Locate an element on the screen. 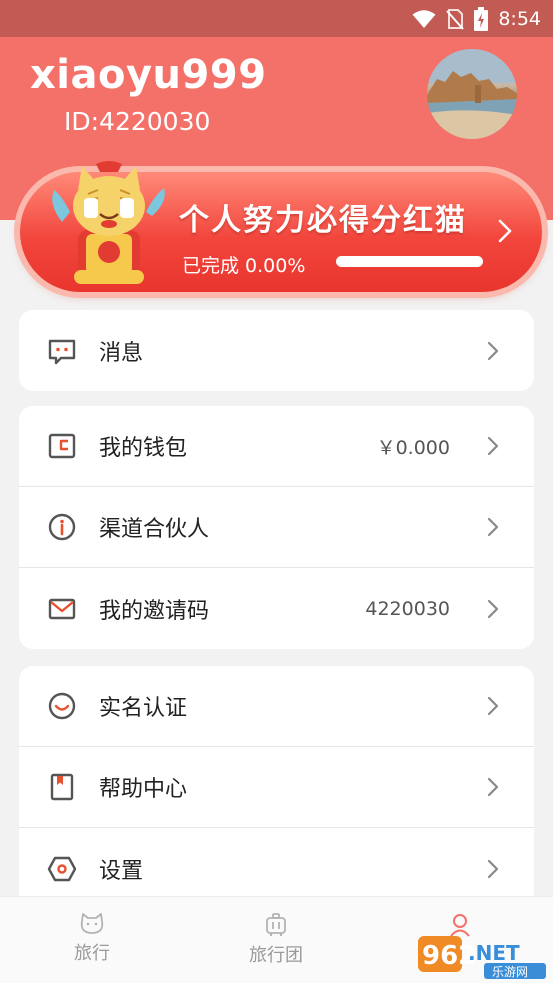  menu-item-help-center: 帮助中心 is located at coordinates (276, 787).